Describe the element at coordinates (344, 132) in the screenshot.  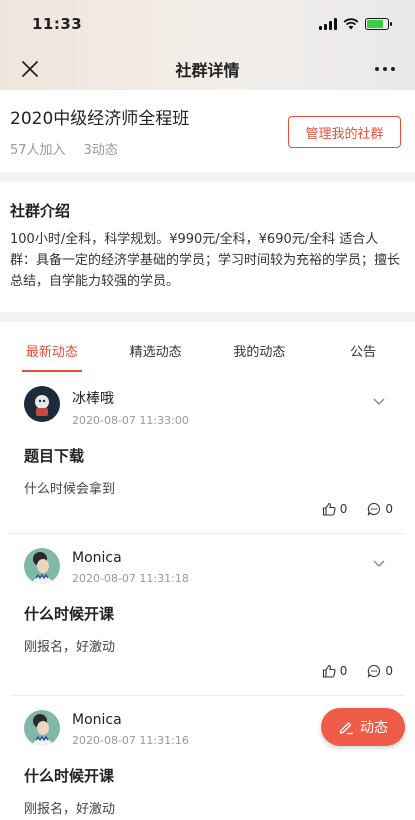
I see `manage-group-button: 管理我的社群` at that location.